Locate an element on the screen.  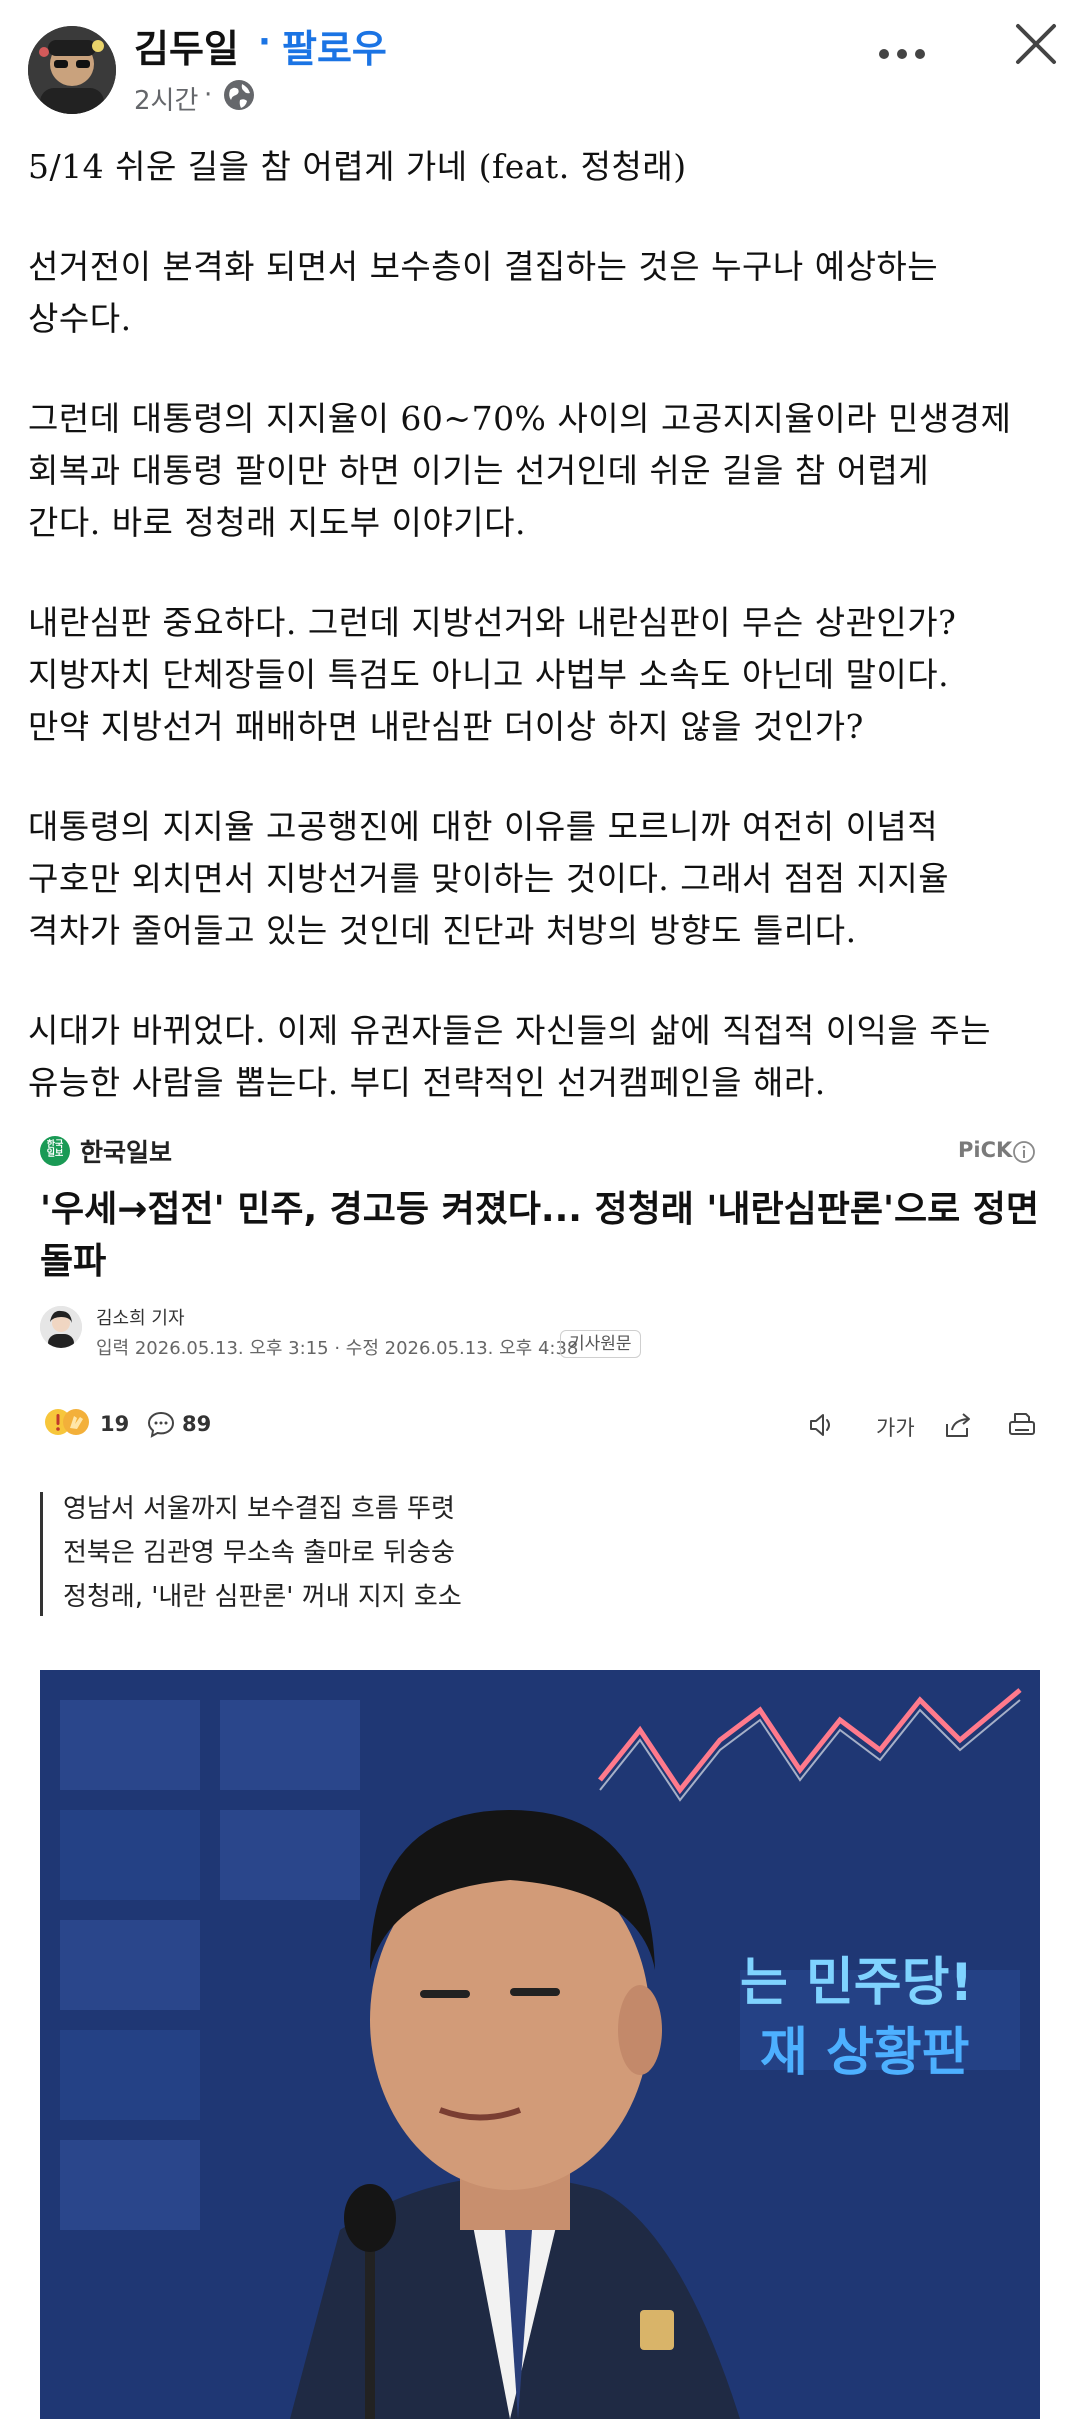
author-avatar is located at coordinates (72, 70).